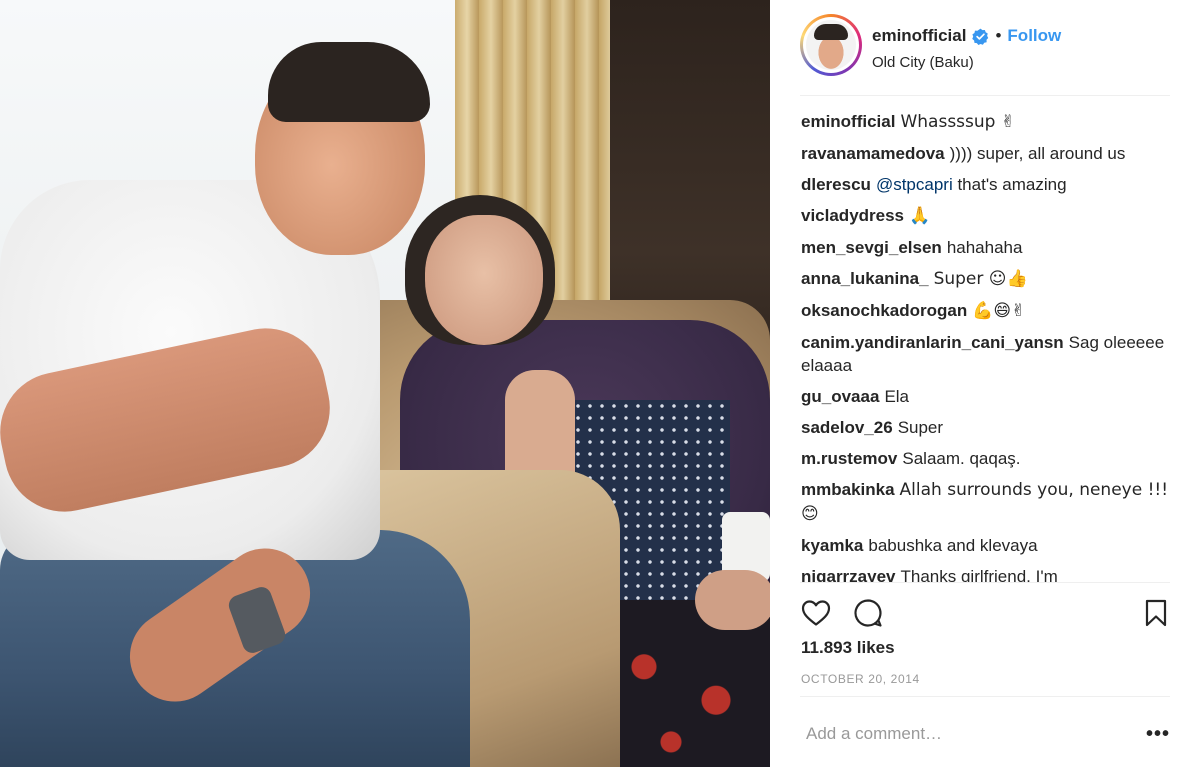 The width and height of the screenshot is (1200, 767). Describe the element at coordinates (831, 32) in the screenshot. I see `avatar-hair` at that location.